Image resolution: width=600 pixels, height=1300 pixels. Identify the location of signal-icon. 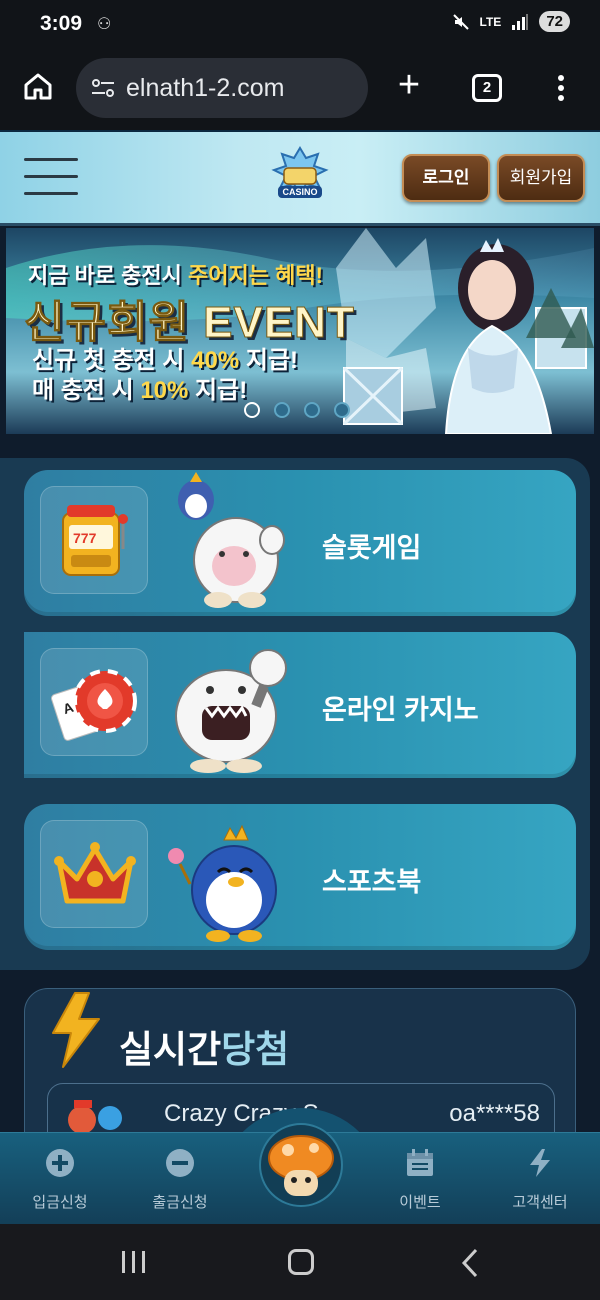
(520, 21).